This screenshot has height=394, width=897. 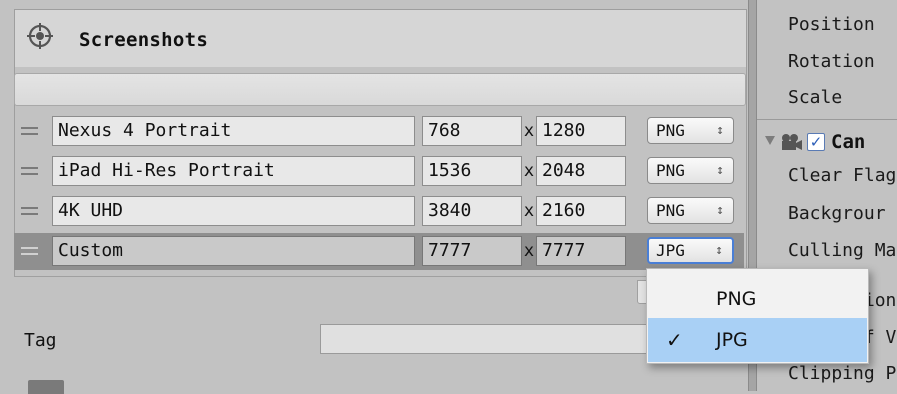 I want to click on height-field: 2048, so click(x=581, y=171).